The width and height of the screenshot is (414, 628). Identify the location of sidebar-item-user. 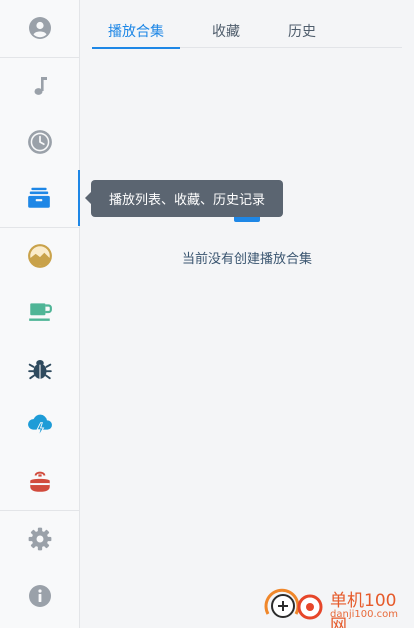
(40, 28).